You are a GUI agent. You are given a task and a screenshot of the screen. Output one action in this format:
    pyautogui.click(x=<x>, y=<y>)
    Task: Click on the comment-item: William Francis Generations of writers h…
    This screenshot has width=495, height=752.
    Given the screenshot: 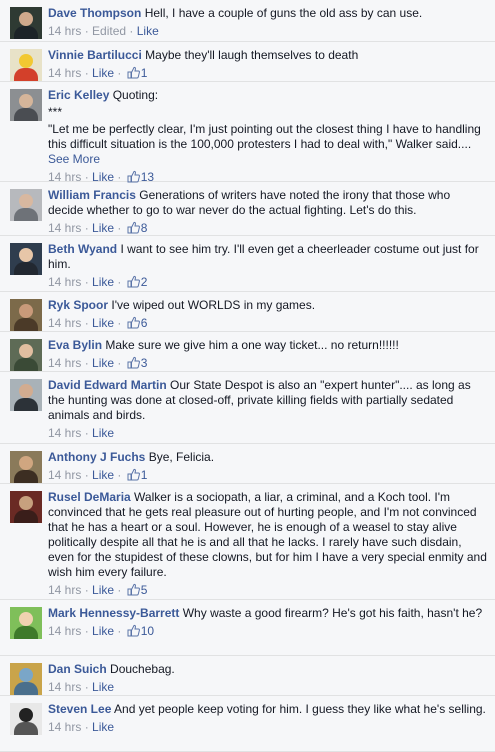 What is the action you would take?
    pyautogui.click(x=247, y=209)
    